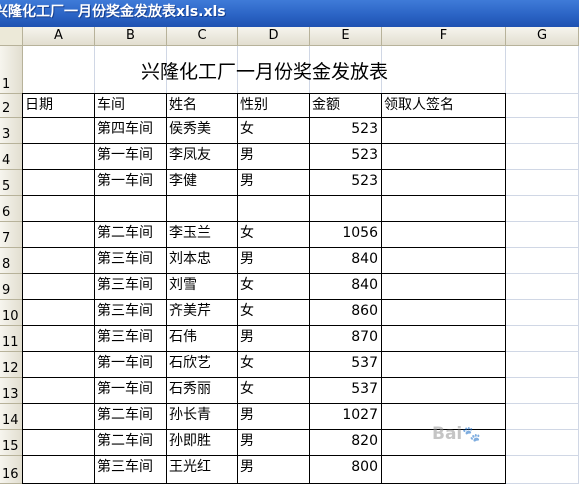  What do you see at coordinates (443, 106) in the screenshot?
I see `header-cell: 领取人签名` at bounding box center [443, 106].